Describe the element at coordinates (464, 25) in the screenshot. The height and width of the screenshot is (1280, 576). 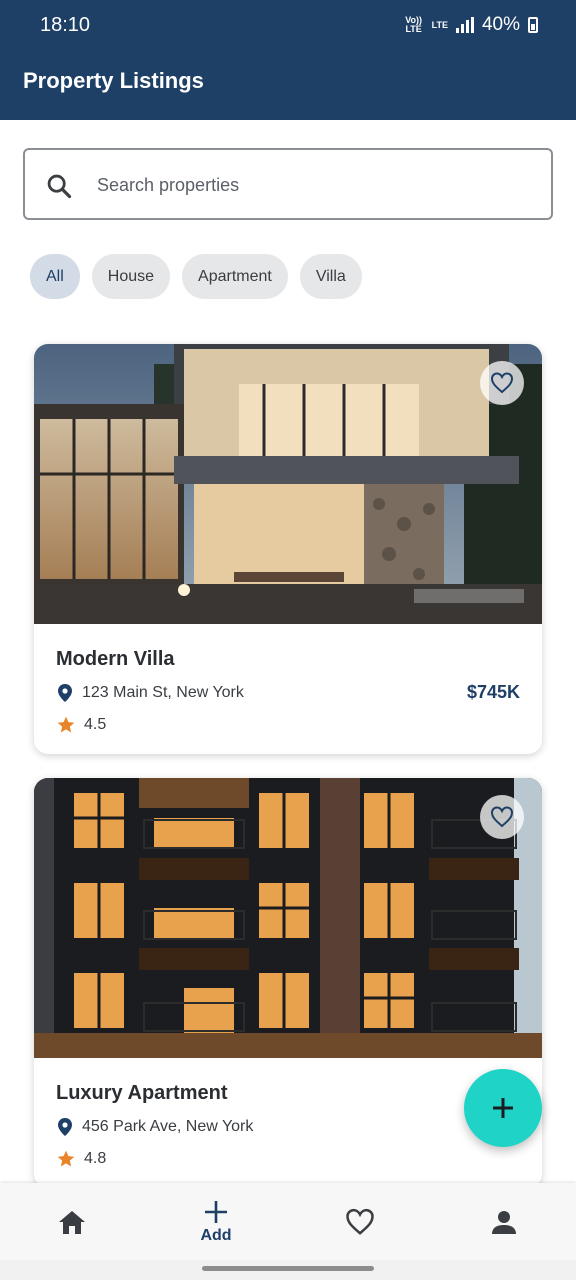
I see `signal-icon` at that location.